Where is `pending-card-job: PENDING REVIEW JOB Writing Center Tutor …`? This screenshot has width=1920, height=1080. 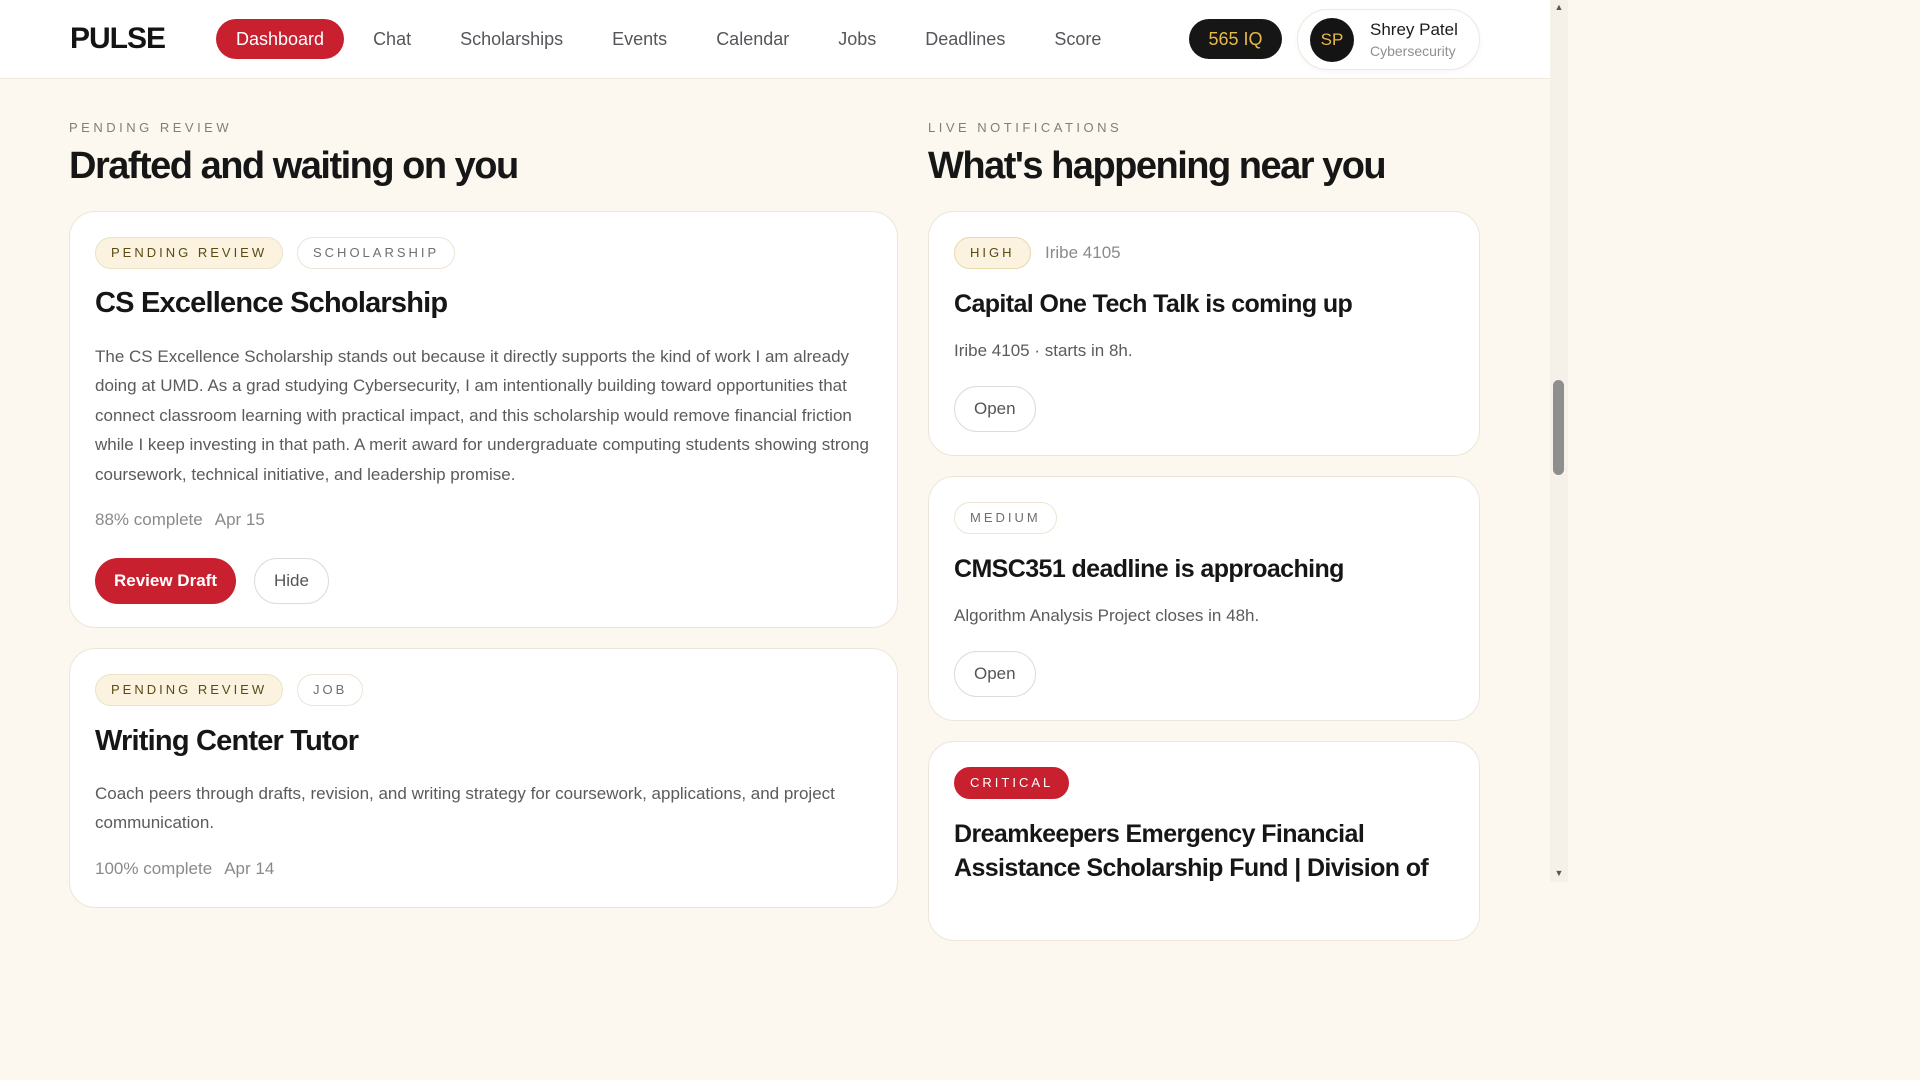
pending-card-job: PENDING REVIEW JOB Writing Center Tutor … is located at coordinates (483, 778).